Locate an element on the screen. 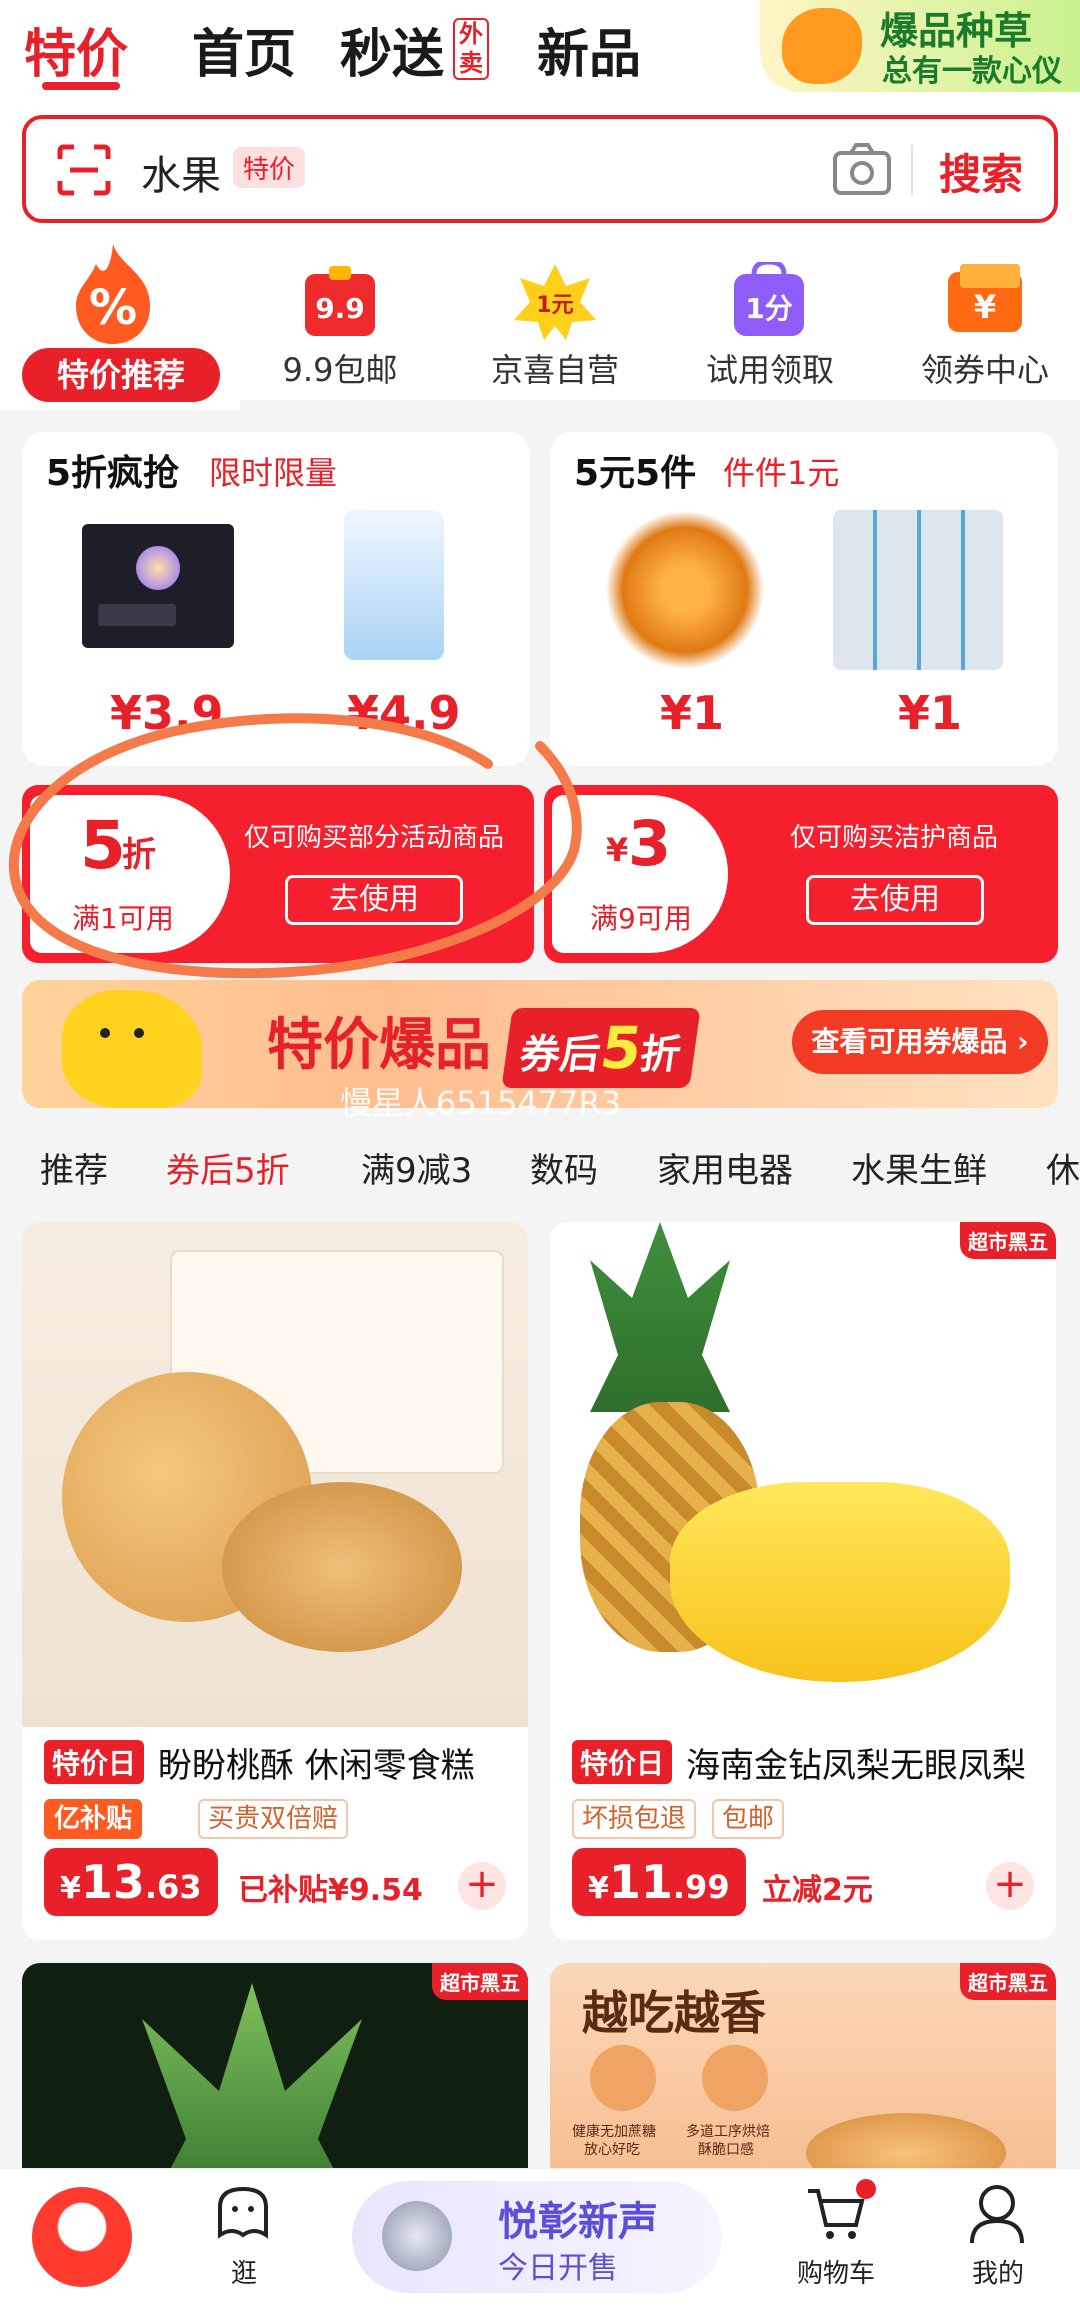 Image resolution: width=1080 pixels, height=2307 pixels. fire-percent-icon: % is located at coordinates (113, 294).